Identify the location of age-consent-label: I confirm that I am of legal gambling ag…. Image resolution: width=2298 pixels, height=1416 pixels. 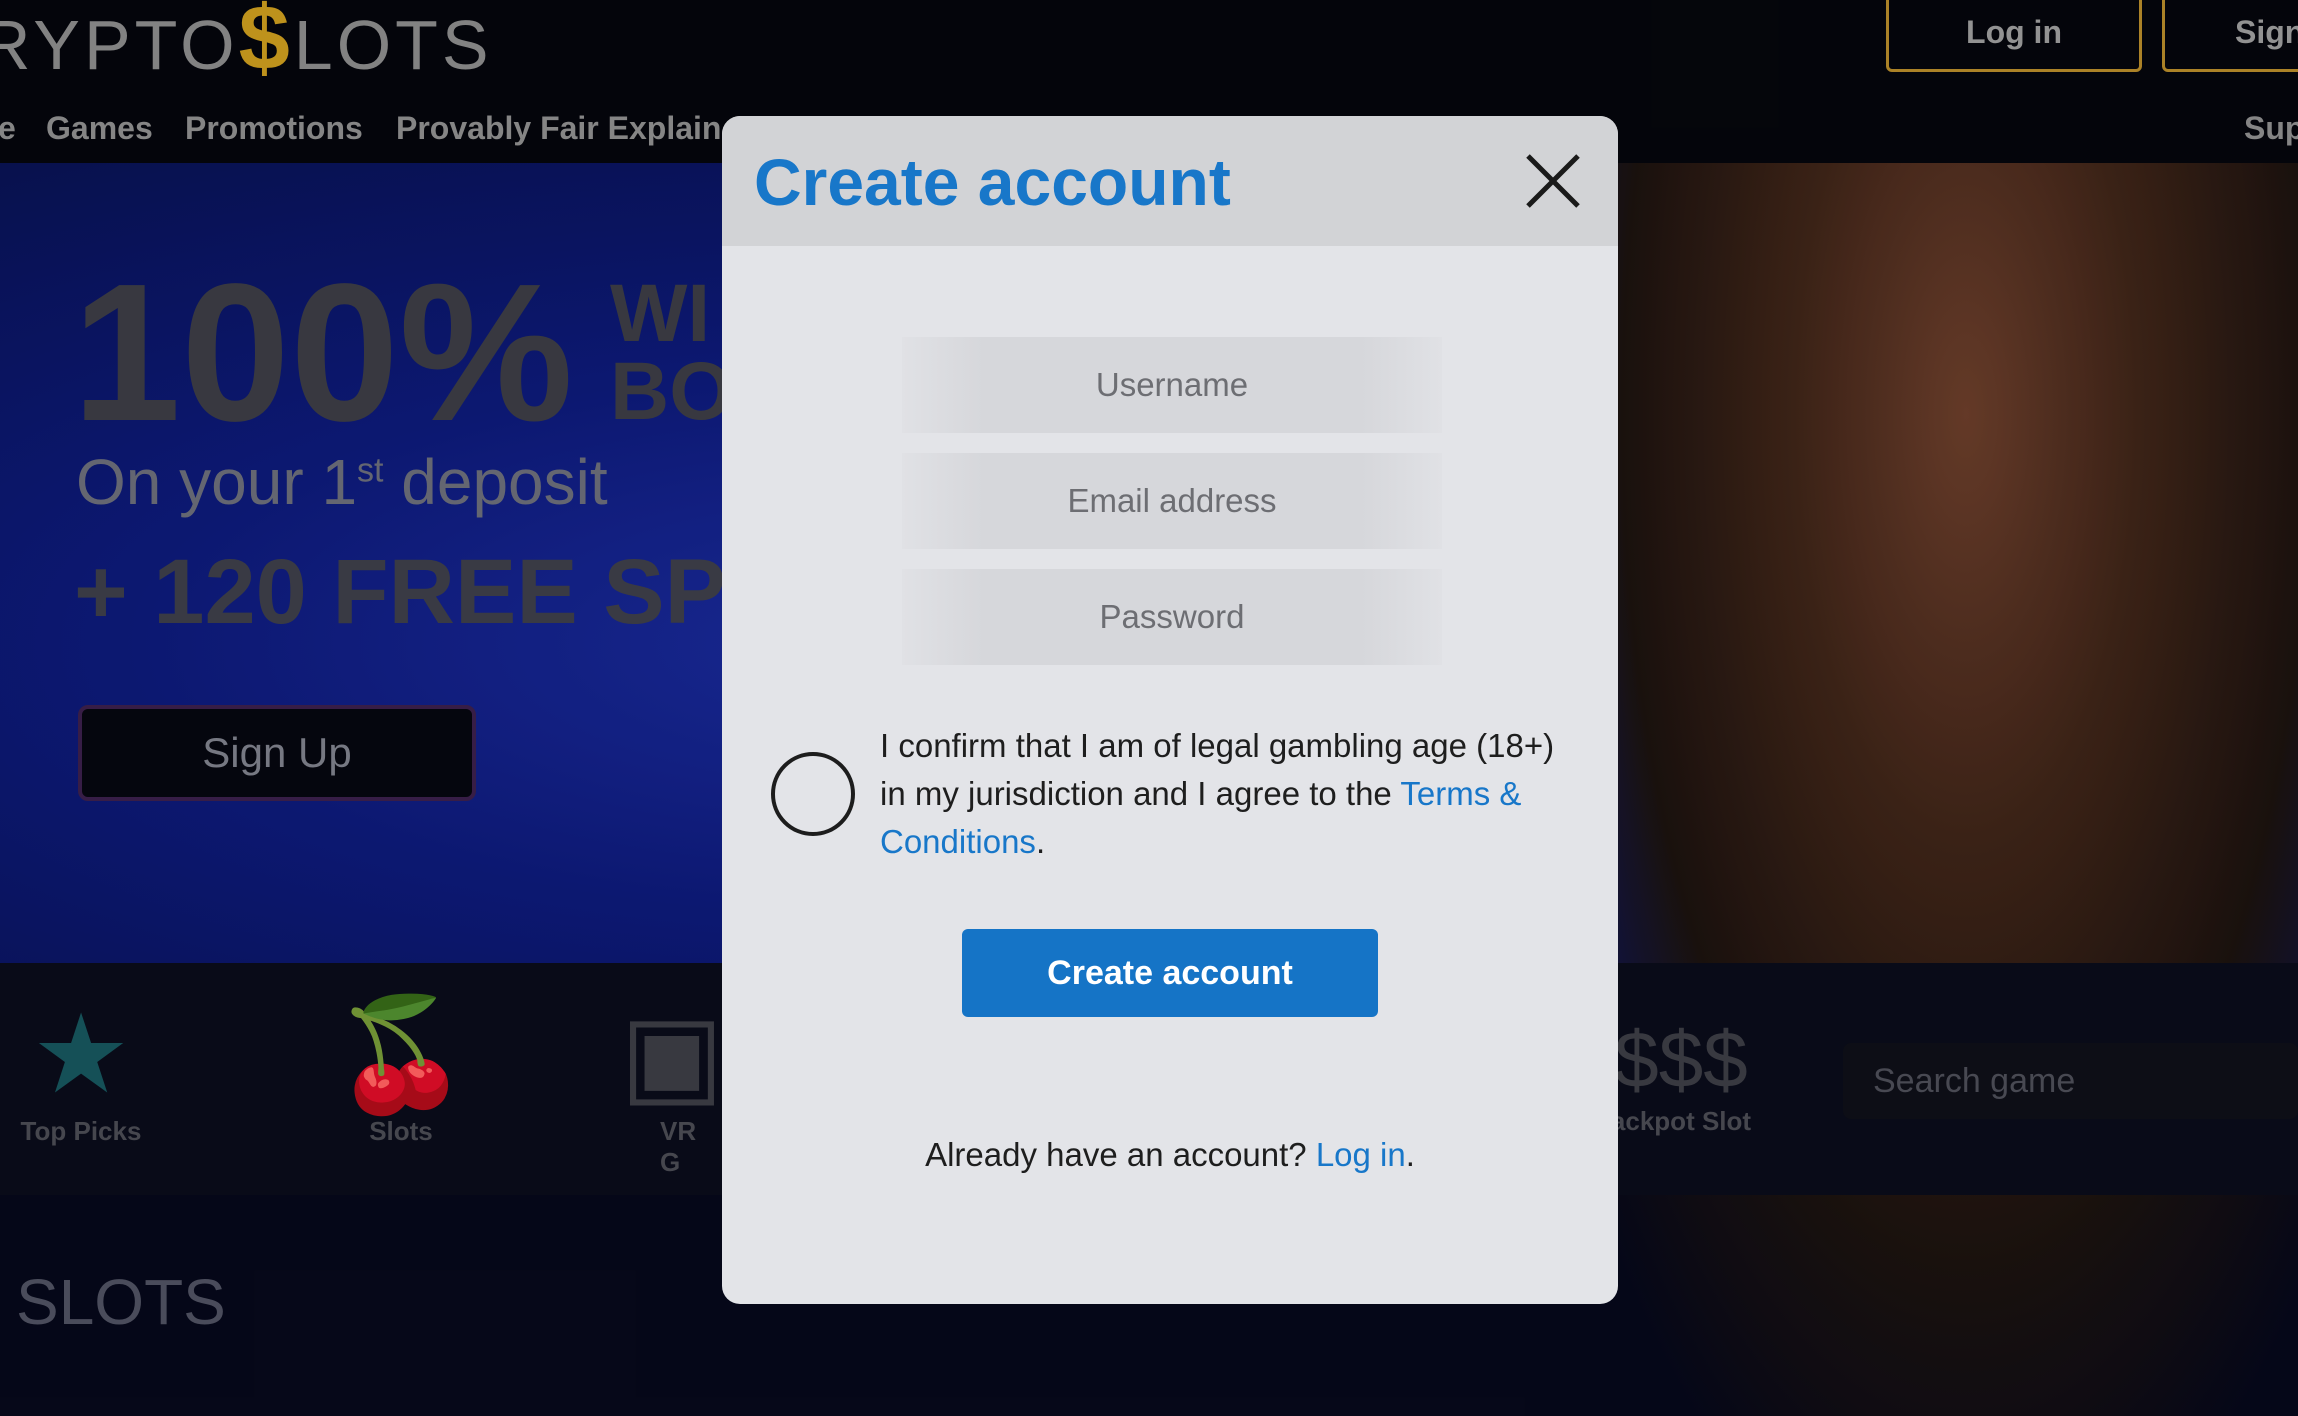
(1217, 793).